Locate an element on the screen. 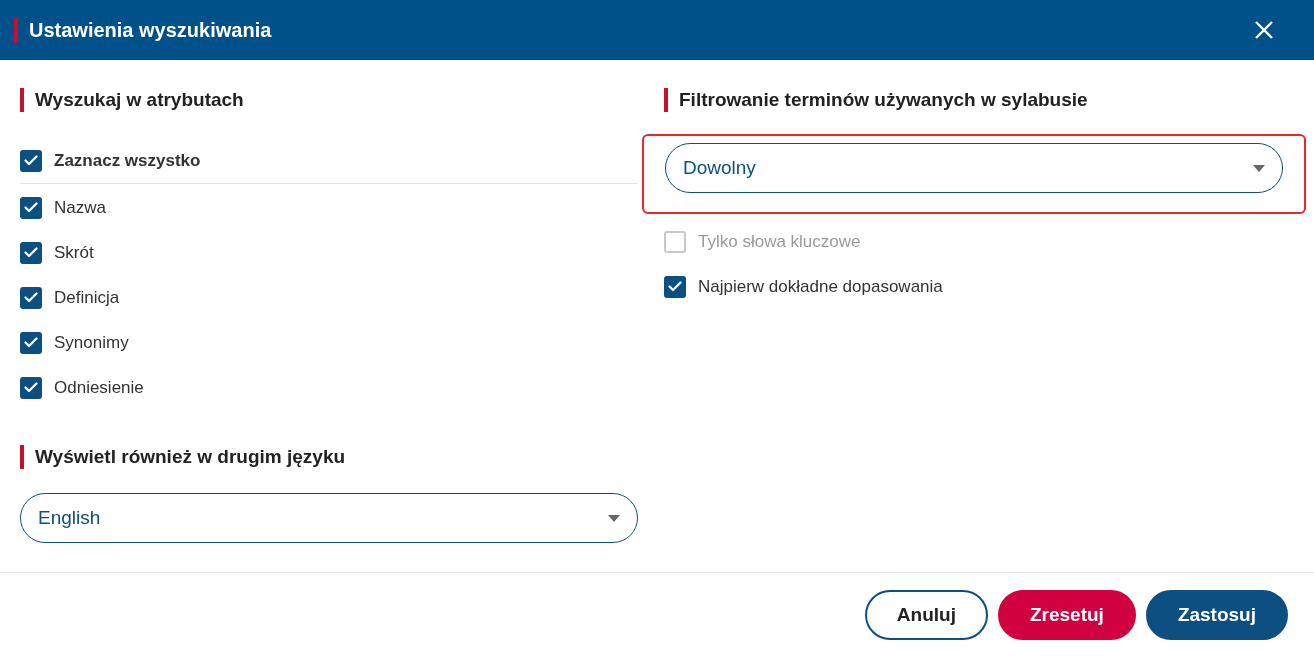 Image resolution: width=1314 pixels, height=657 pixels. checkbox-label: Definicja is located at coordinates (87, 297).